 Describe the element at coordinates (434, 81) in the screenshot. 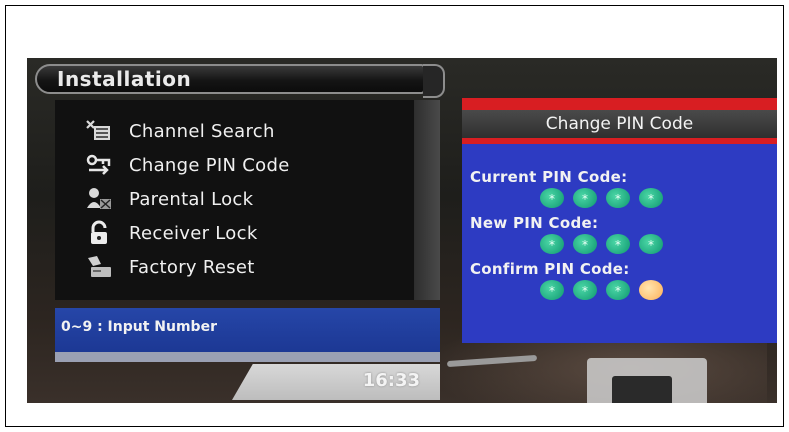

I see `header-tab-decoration` at that location.